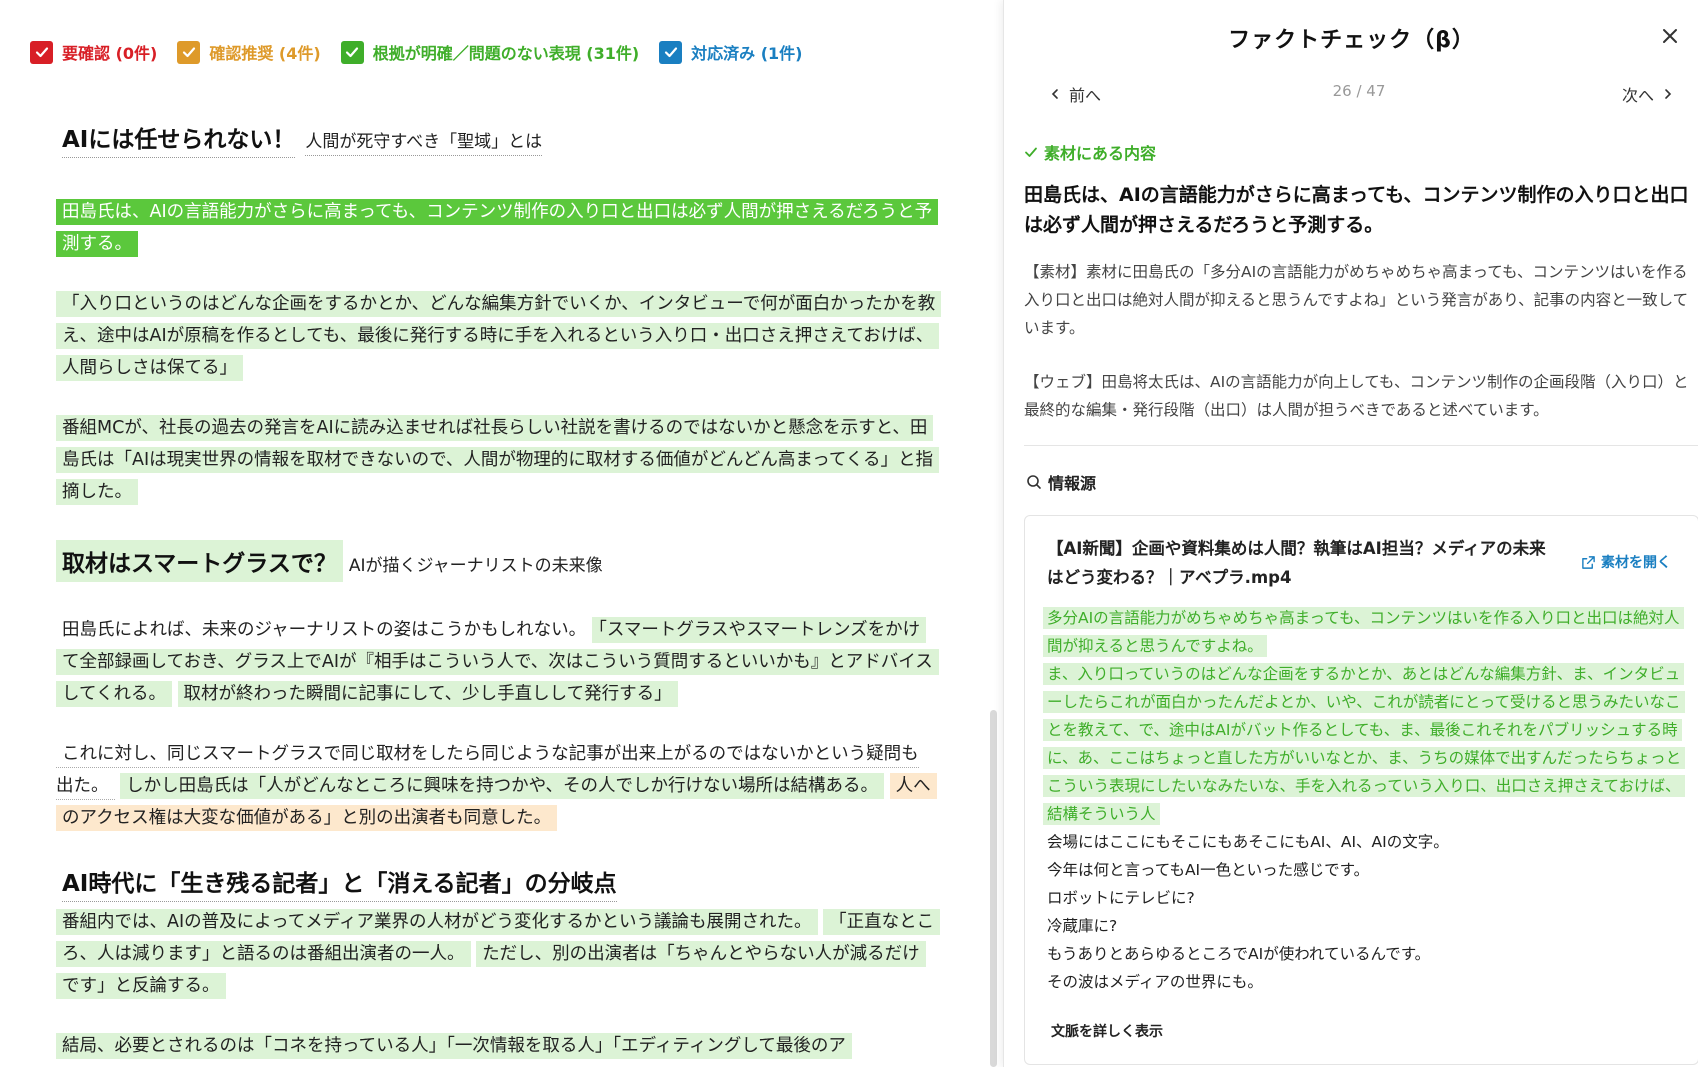  I want to click on divider, so click(1361, 445).